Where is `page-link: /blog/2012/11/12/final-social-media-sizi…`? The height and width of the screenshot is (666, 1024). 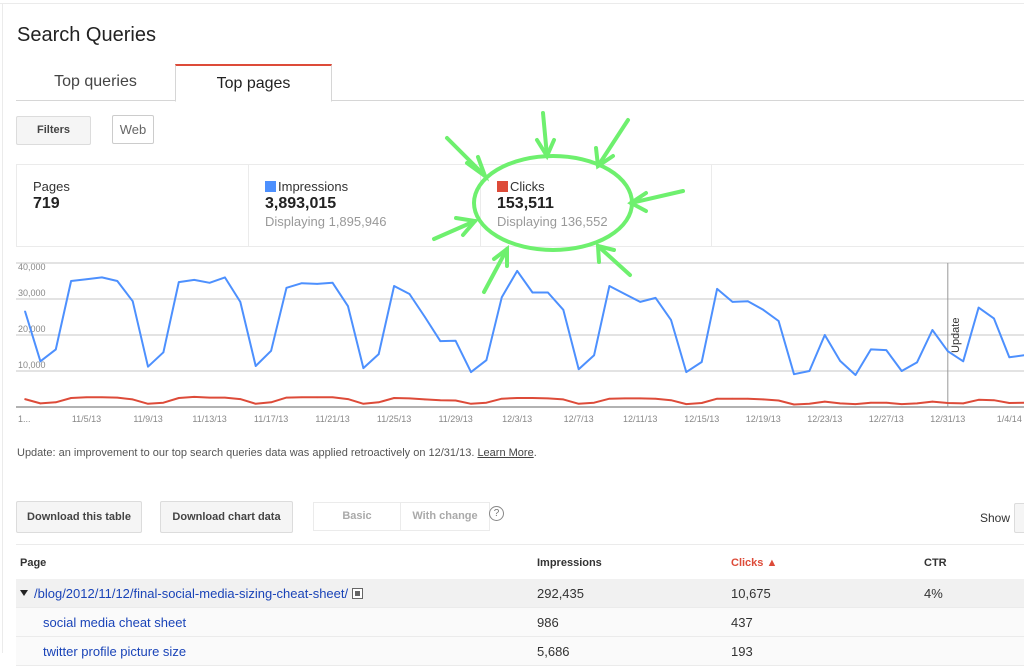
page-link: /blog/2012/11/12/final-social-media-sizi… is located at coordinates (191, 593).